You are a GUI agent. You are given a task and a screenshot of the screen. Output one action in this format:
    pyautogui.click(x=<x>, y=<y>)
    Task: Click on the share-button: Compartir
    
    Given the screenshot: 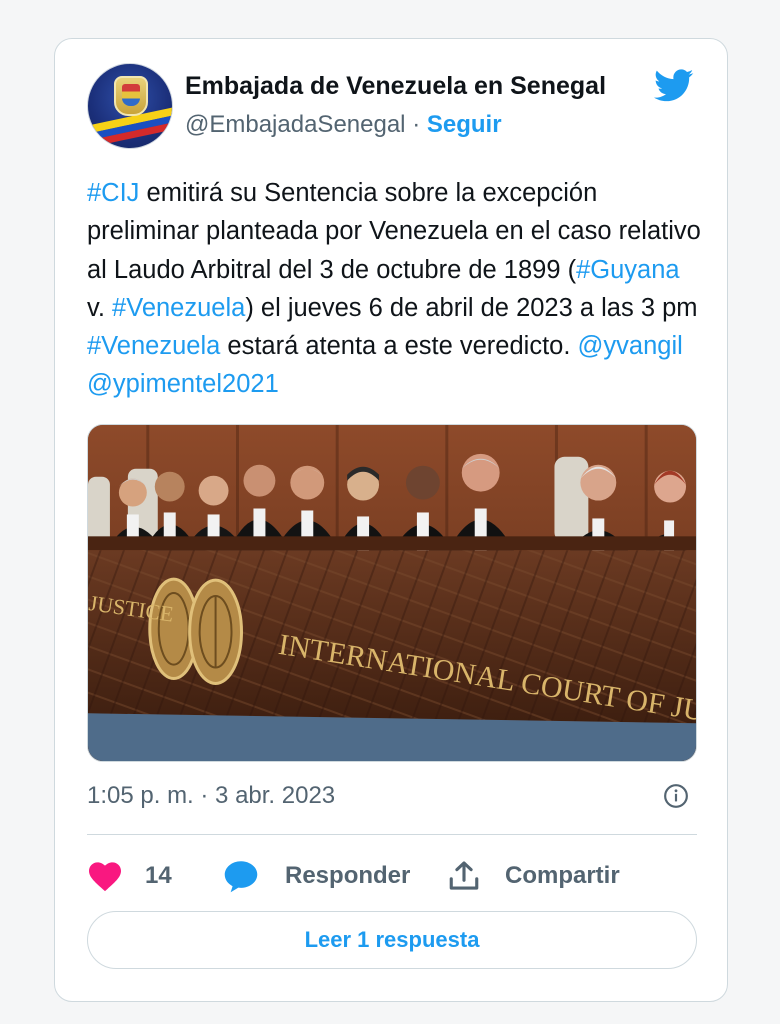 What is the action you would take?
    pyautogui.click(x=533, y=876)
    